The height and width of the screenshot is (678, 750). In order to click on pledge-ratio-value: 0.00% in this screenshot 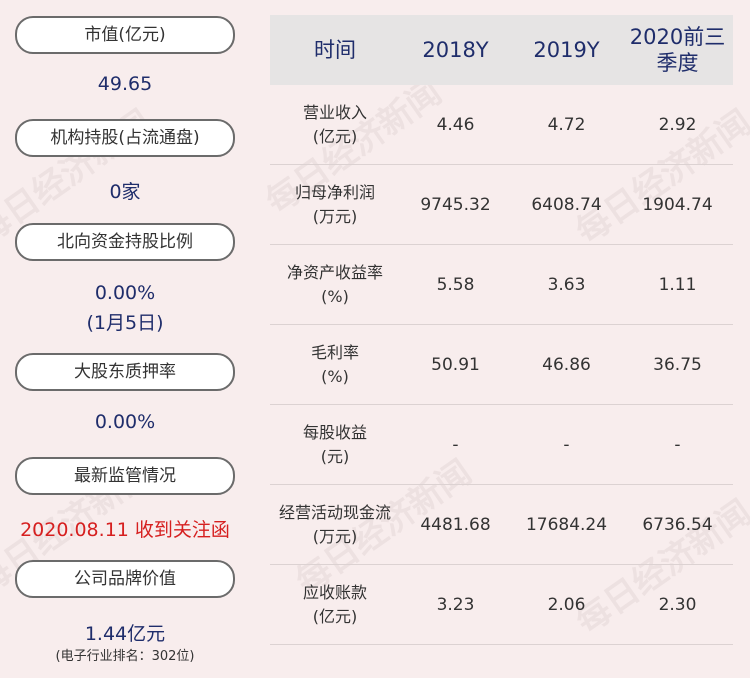, I will do `click(125, 422)`.